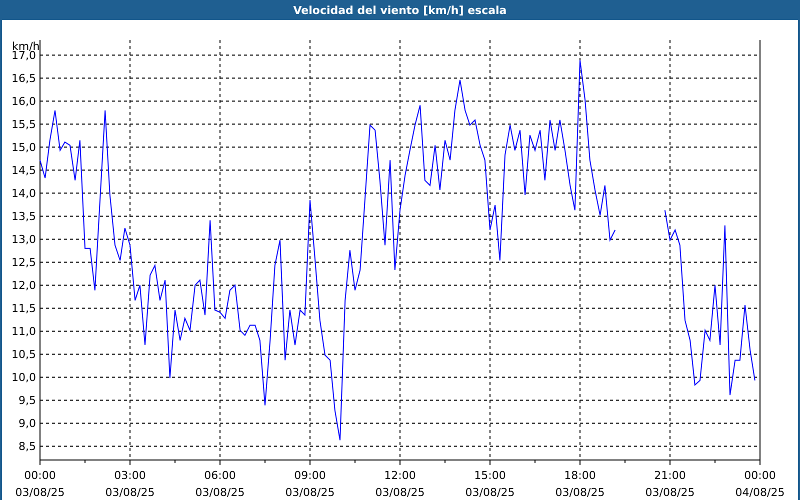  I want to click on y-tick-label: 11,5, so click(24, 309).